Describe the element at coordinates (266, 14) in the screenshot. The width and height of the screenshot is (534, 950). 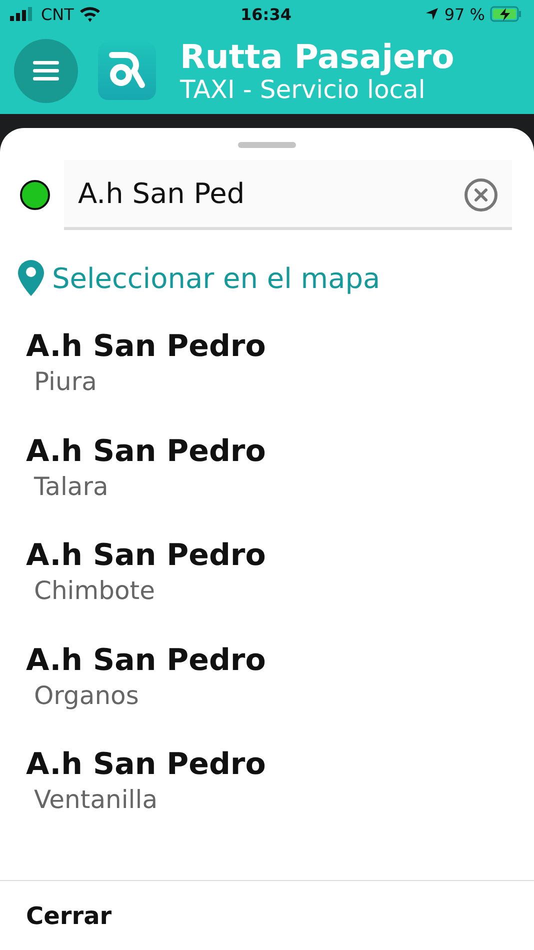
I see `clock-time: 16:34` at that location.